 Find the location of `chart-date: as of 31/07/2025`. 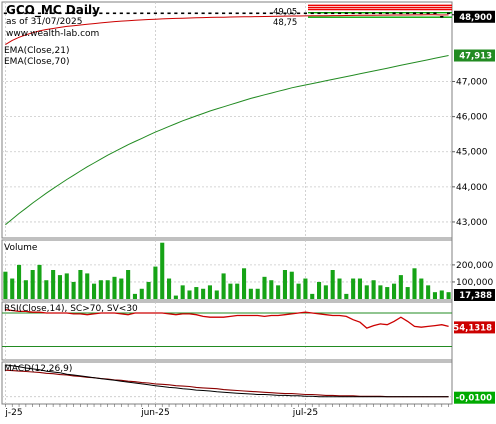

chart-date: as of 31/07/2025 is located at coordinates (44, 22).